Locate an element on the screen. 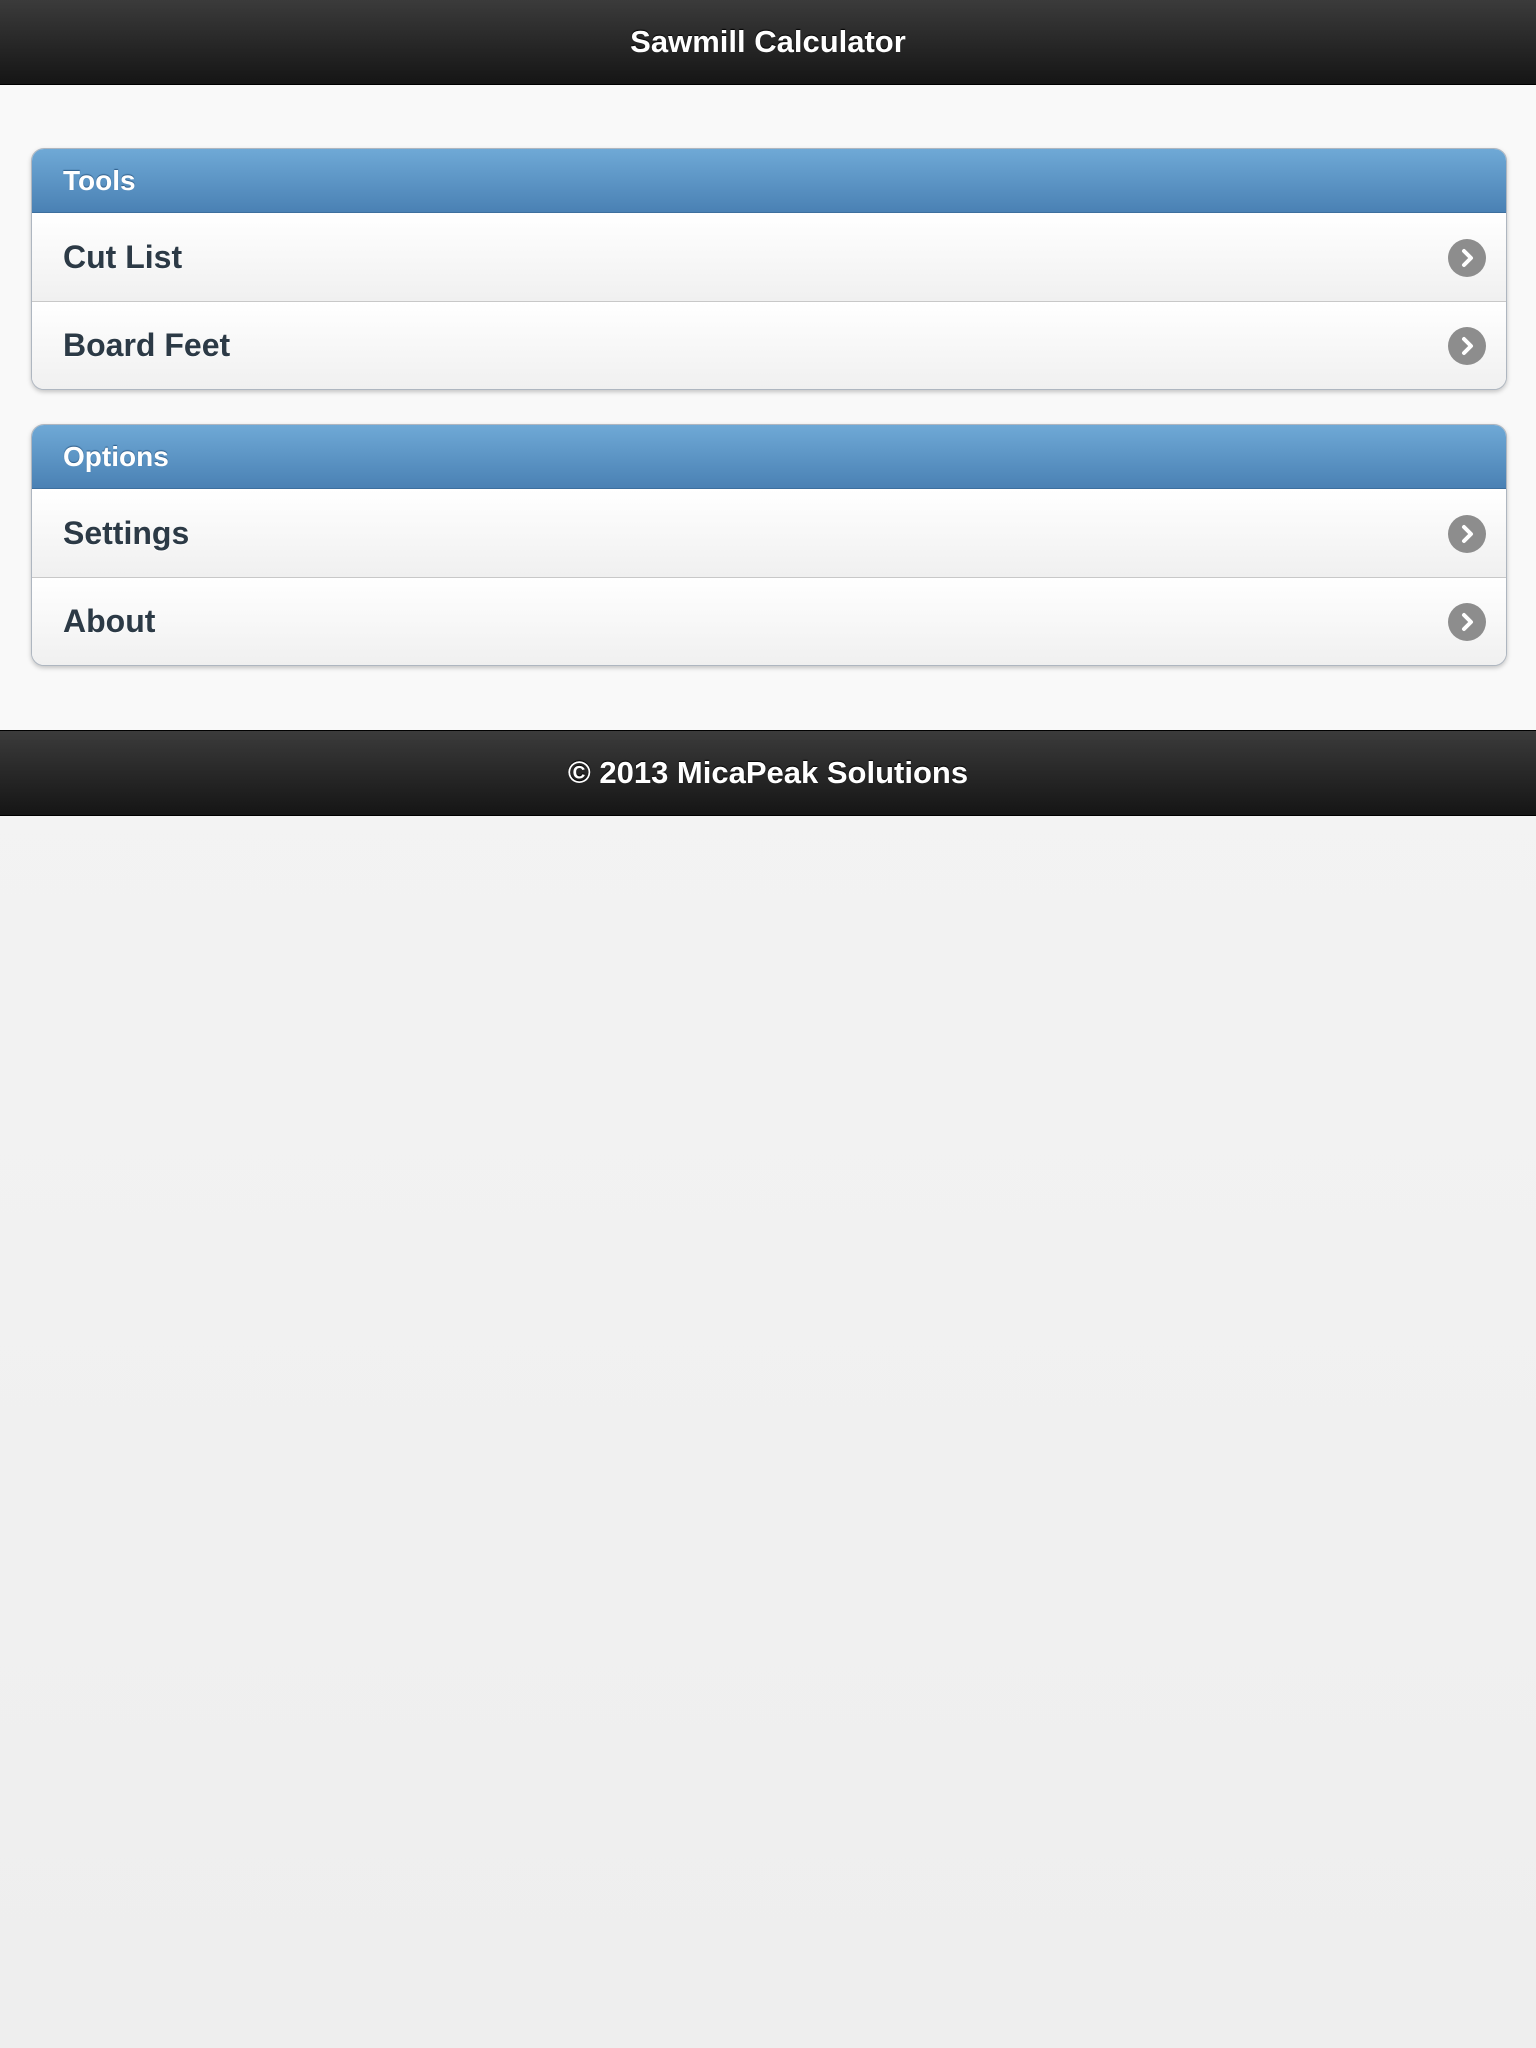 The height and width of the screenshot is (2048, 1536). list-item-cut-list: Cut List is located at coordinates (769, 257).